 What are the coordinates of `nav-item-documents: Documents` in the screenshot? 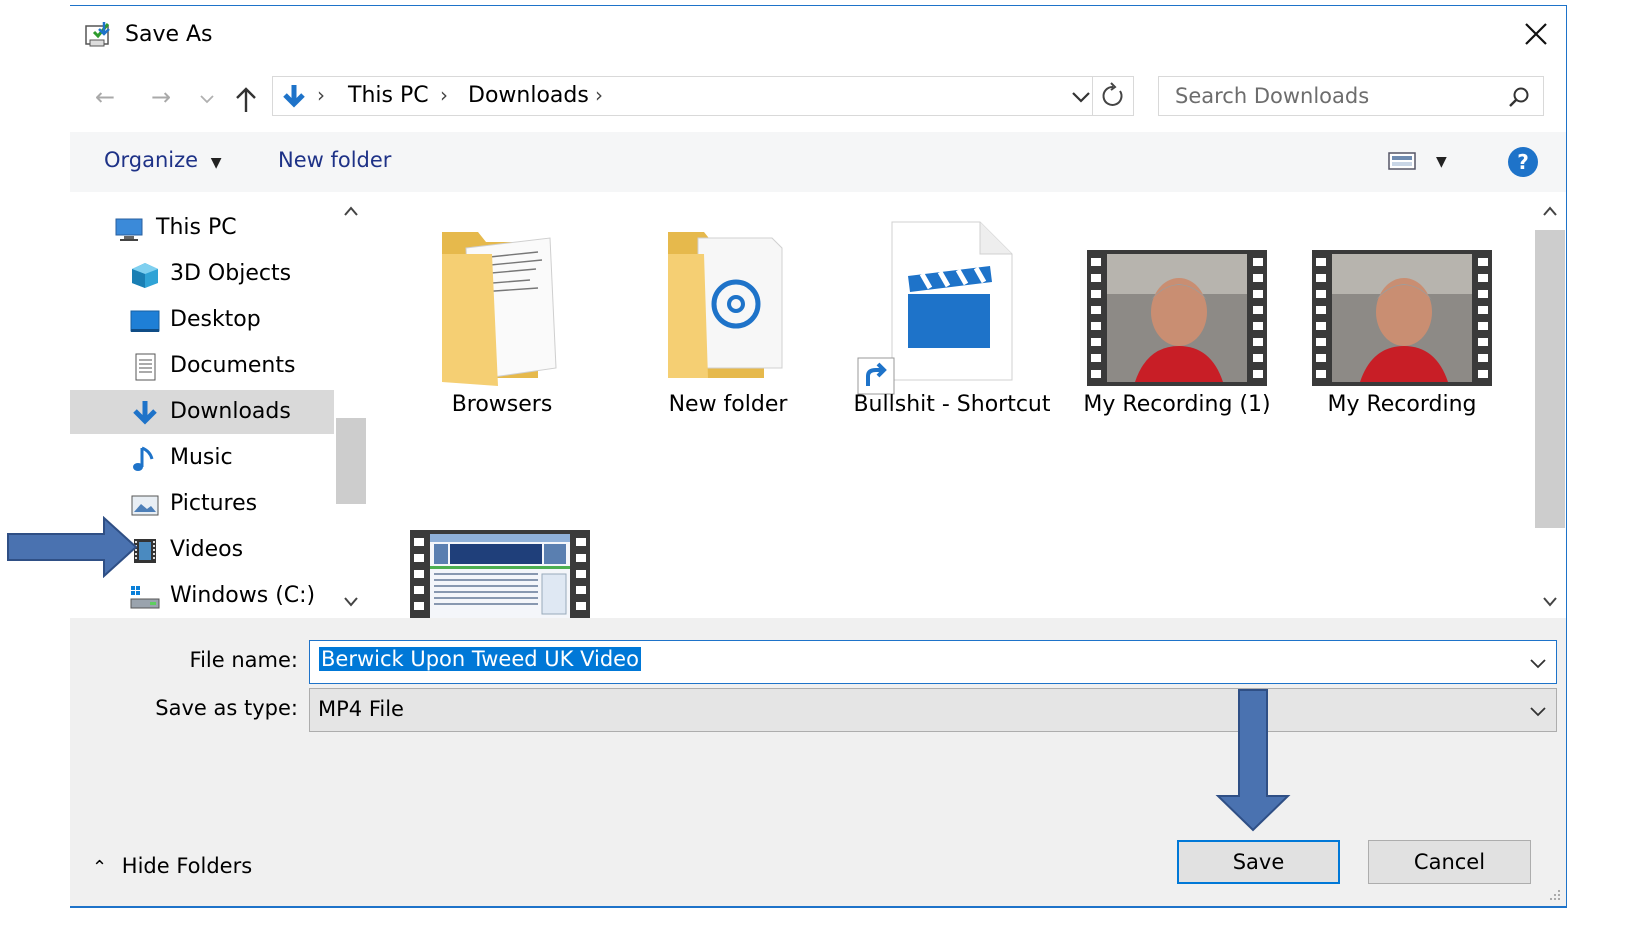 It's located at (202, 366).